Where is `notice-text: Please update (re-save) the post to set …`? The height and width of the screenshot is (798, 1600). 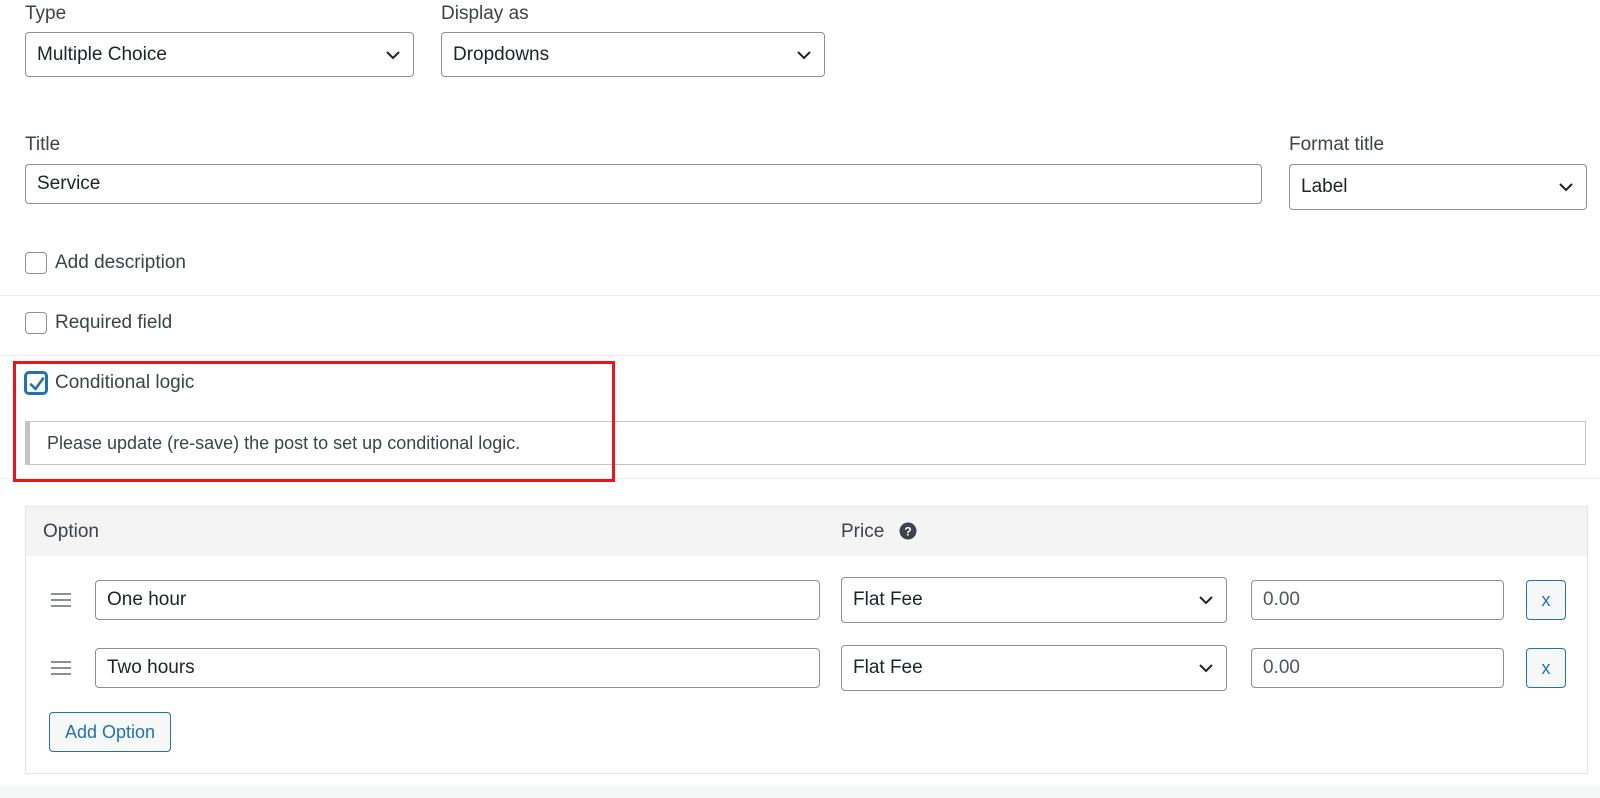 notice-text: Please update (re-save) the post to set … is located at coordinates (284, 442).